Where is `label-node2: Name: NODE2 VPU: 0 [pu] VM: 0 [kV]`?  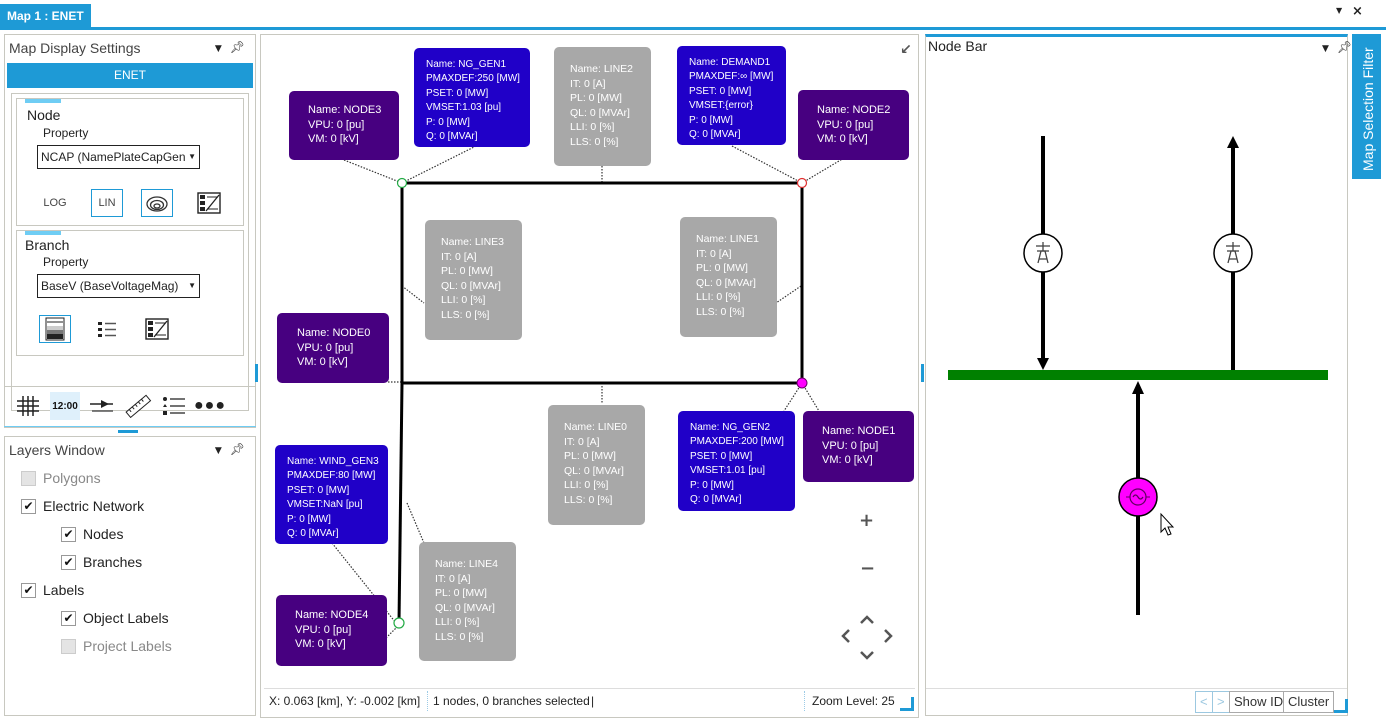
label-node2: Name: NODE2 VPU: 0 [pu] VM: 0 [kV] is located at coordinates (853, 125).